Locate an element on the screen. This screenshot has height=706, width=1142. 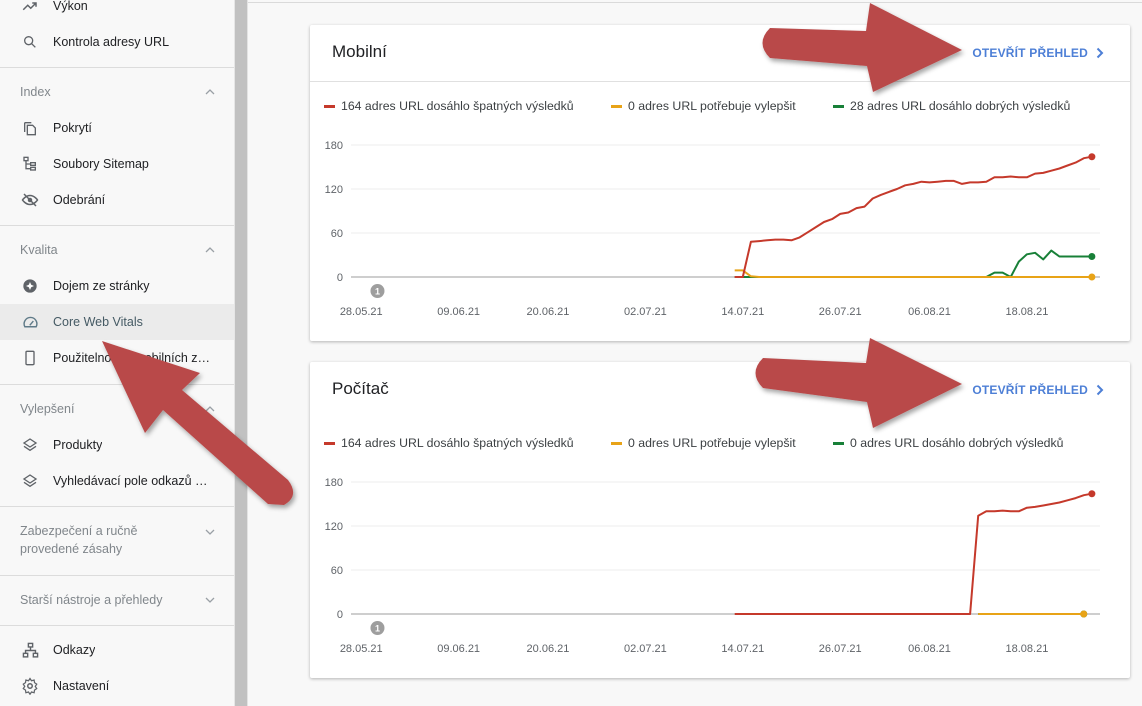
sidebar-item-label: Produkty is located at coordinates (78, 445).